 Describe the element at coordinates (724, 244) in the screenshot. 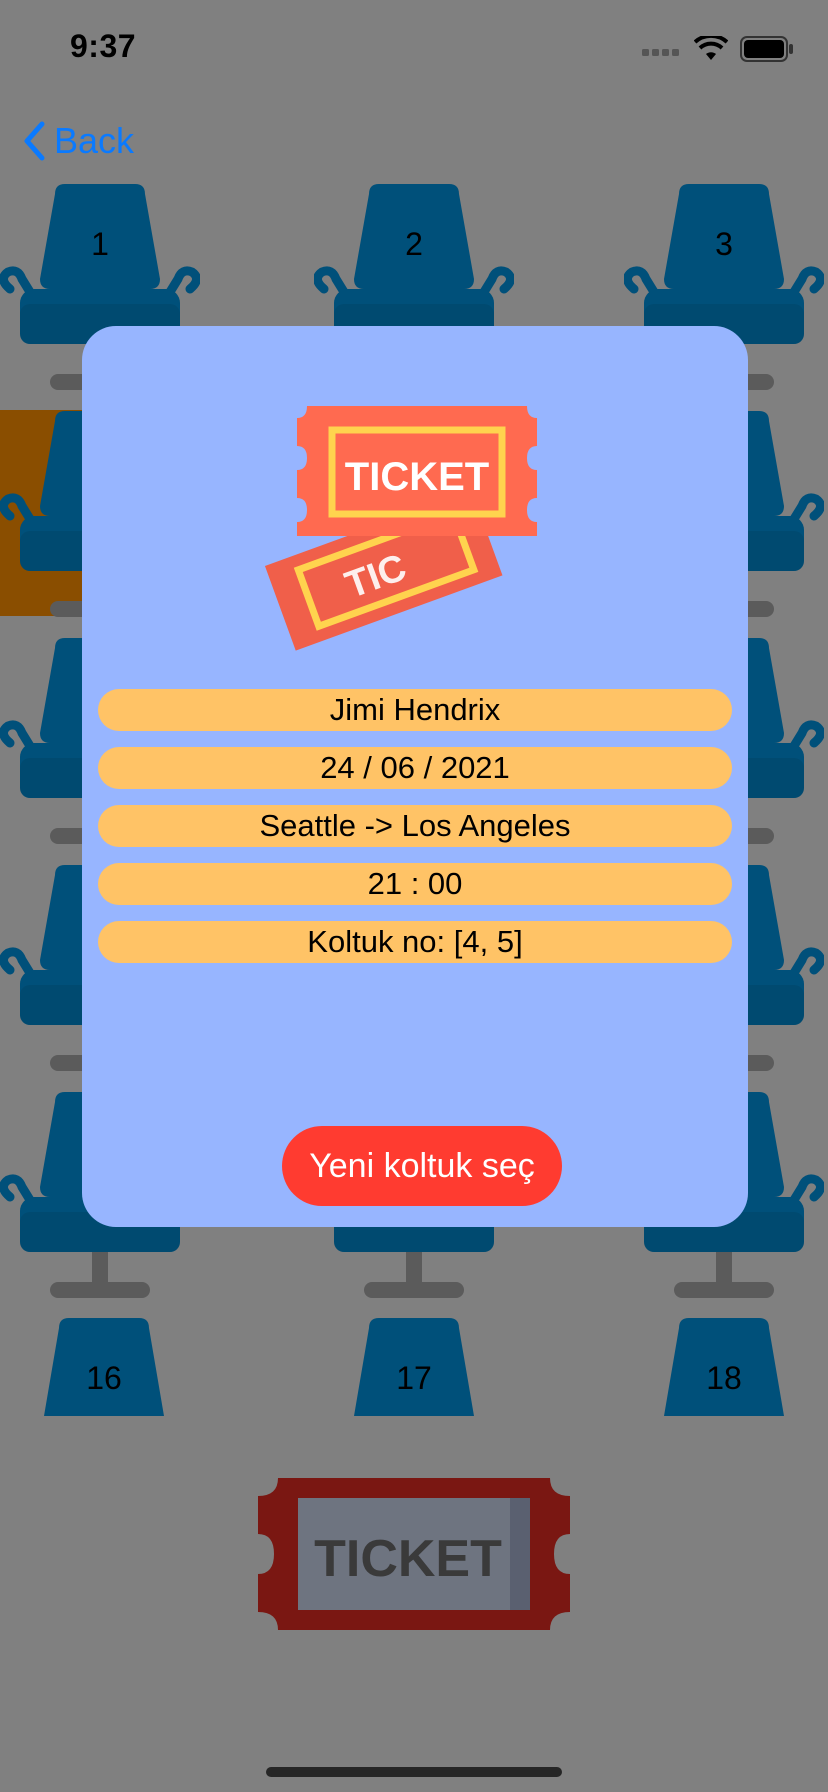

I see `seat-number: 3` at that location.